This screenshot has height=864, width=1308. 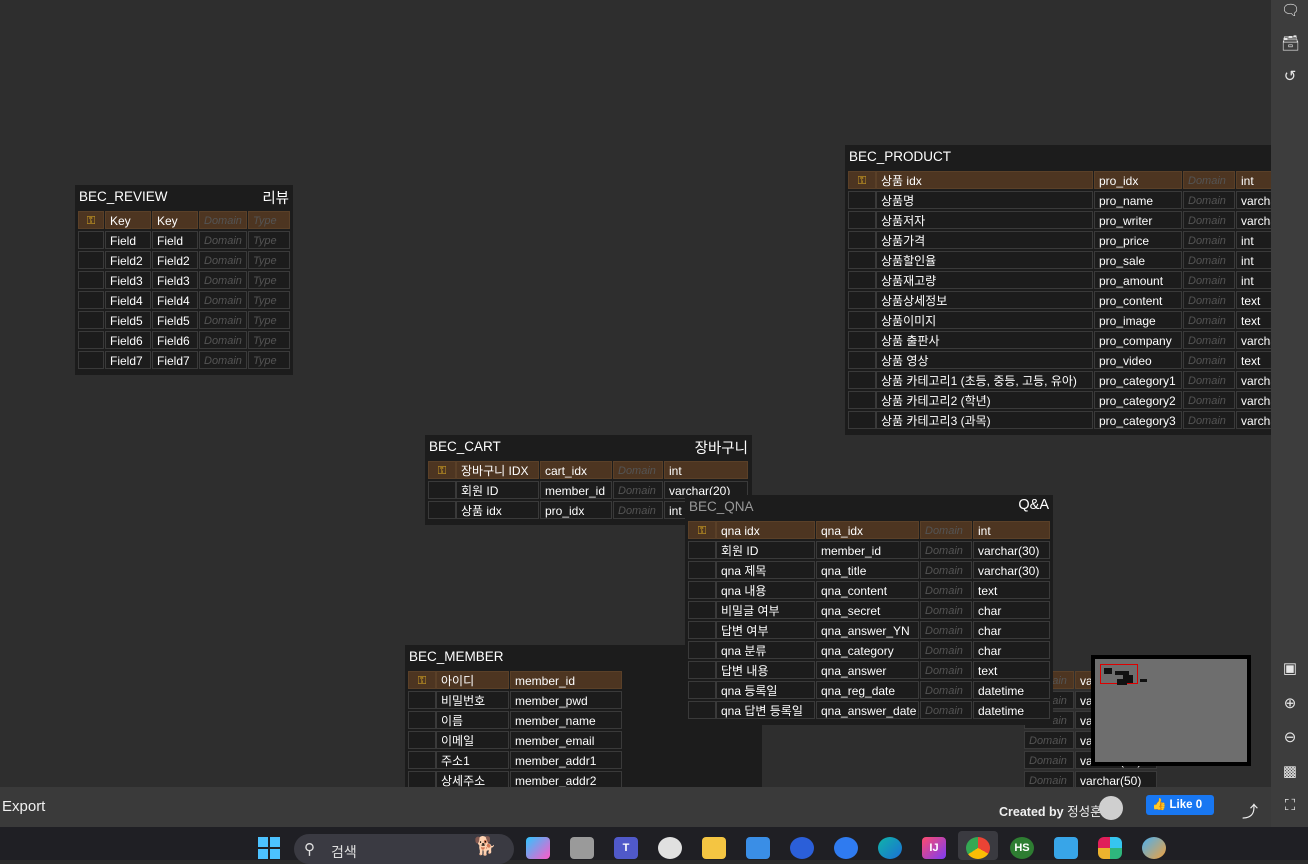 I want to click on physical-name-cell: qna_answer_date, so click(x=867, y=710).